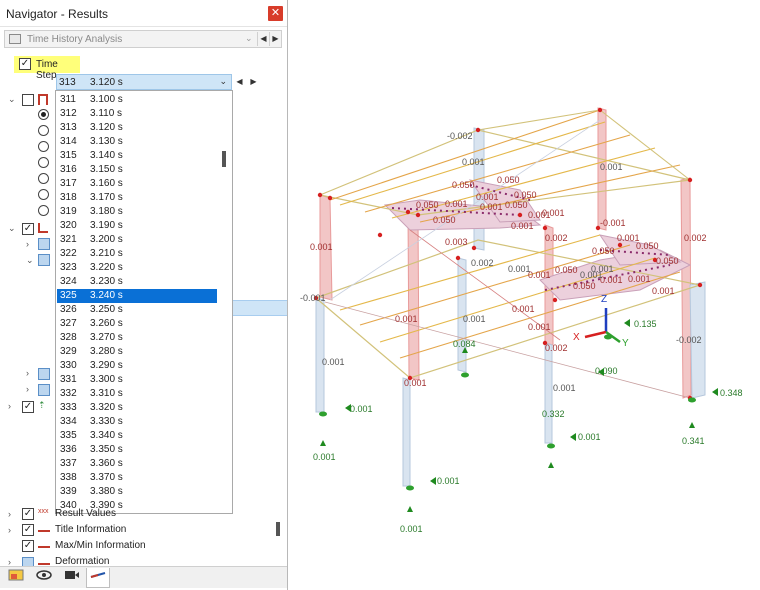 This screenshot has height=590, width=760. What do you see at coordinates (137, 128) in the screenshot?
I see `step-option-313: 313 3.120 s` at bounding box center [137, 128].